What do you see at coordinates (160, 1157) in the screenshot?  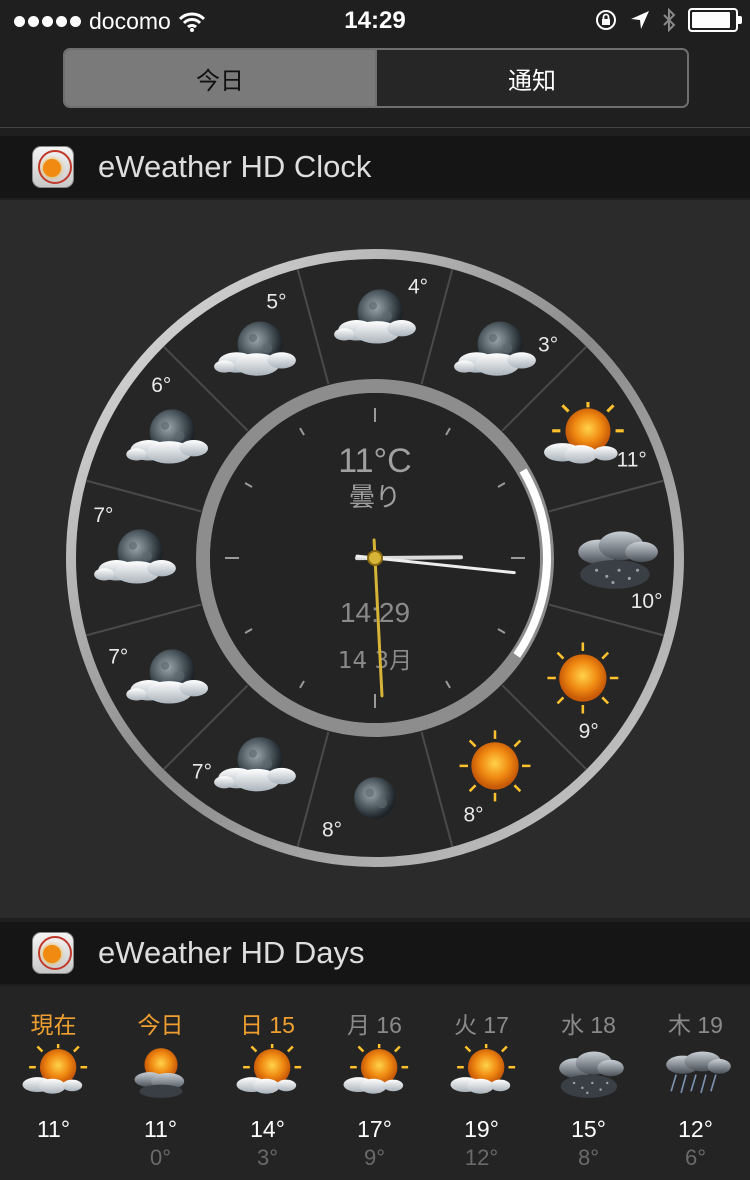 I see `day-low-temp: 0°` at bounding box center [160, 1157].